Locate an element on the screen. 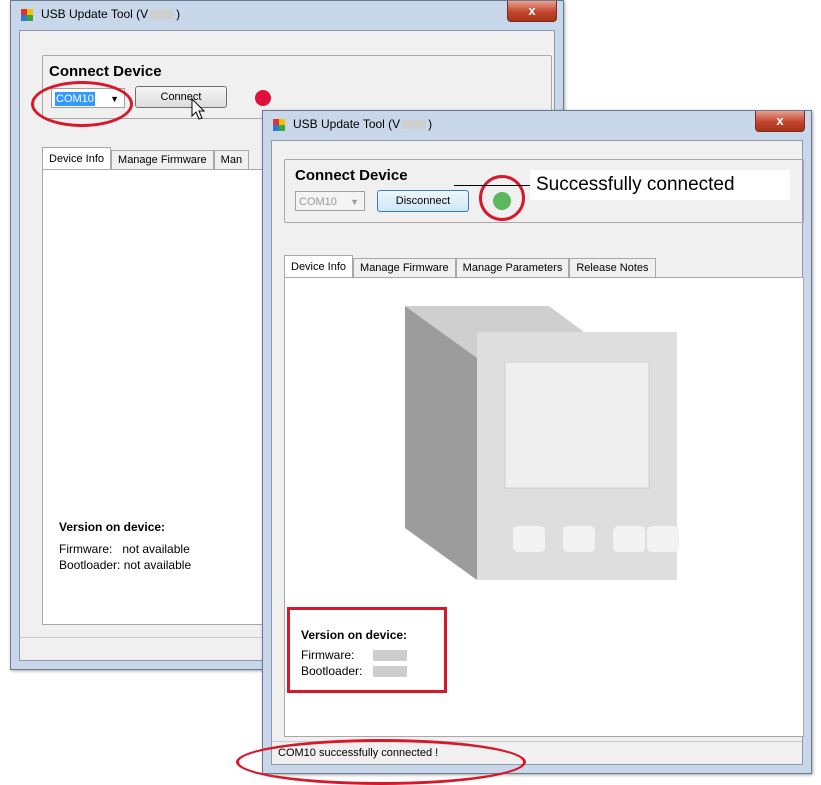  cursor-icon is located at coordinates (198, 109).